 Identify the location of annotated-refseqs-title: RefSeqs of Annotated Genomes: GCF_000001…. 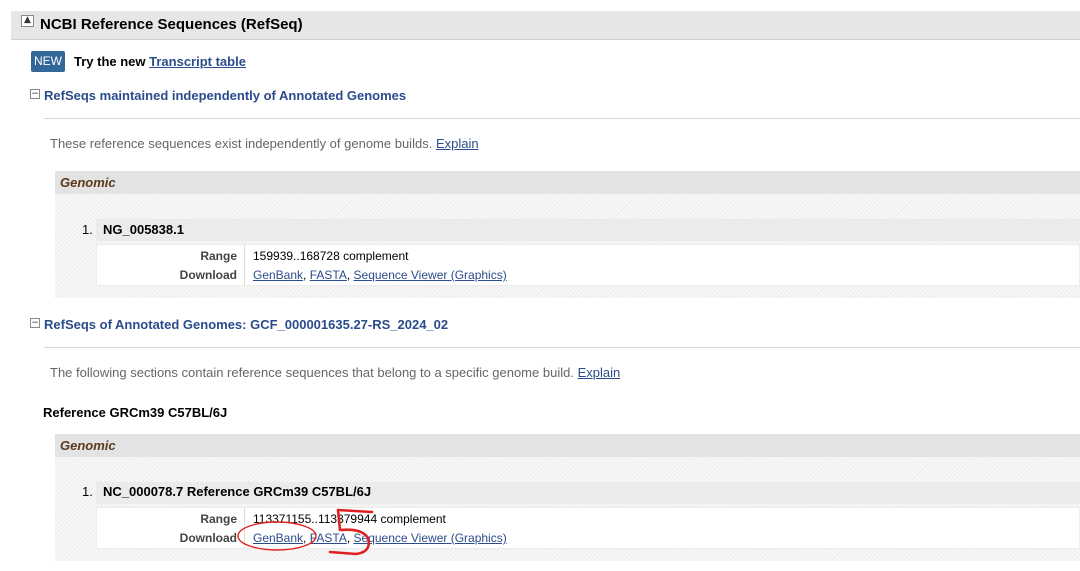
(246, 324).